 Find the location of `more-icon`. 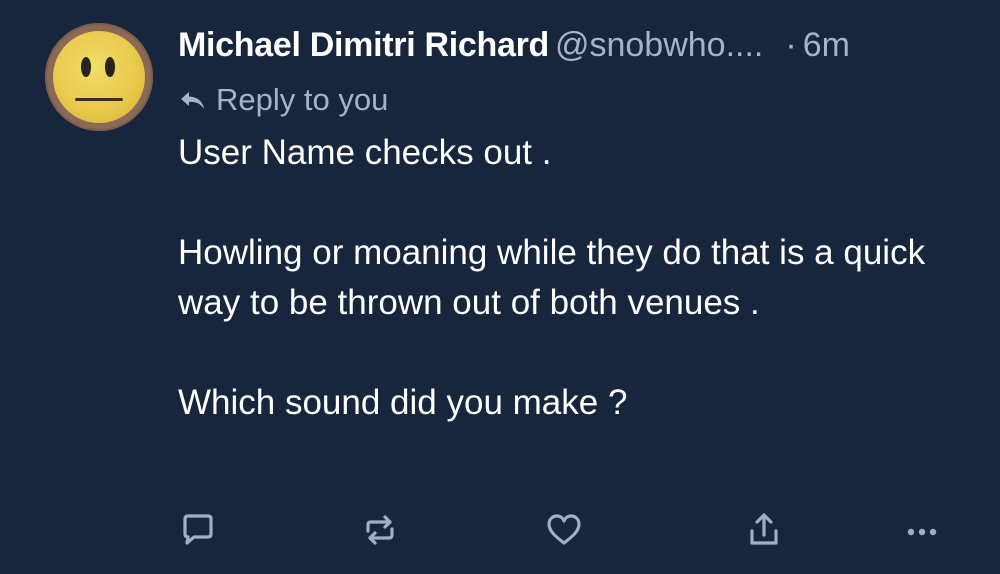

more-icon is located at coordinates (922, 532).